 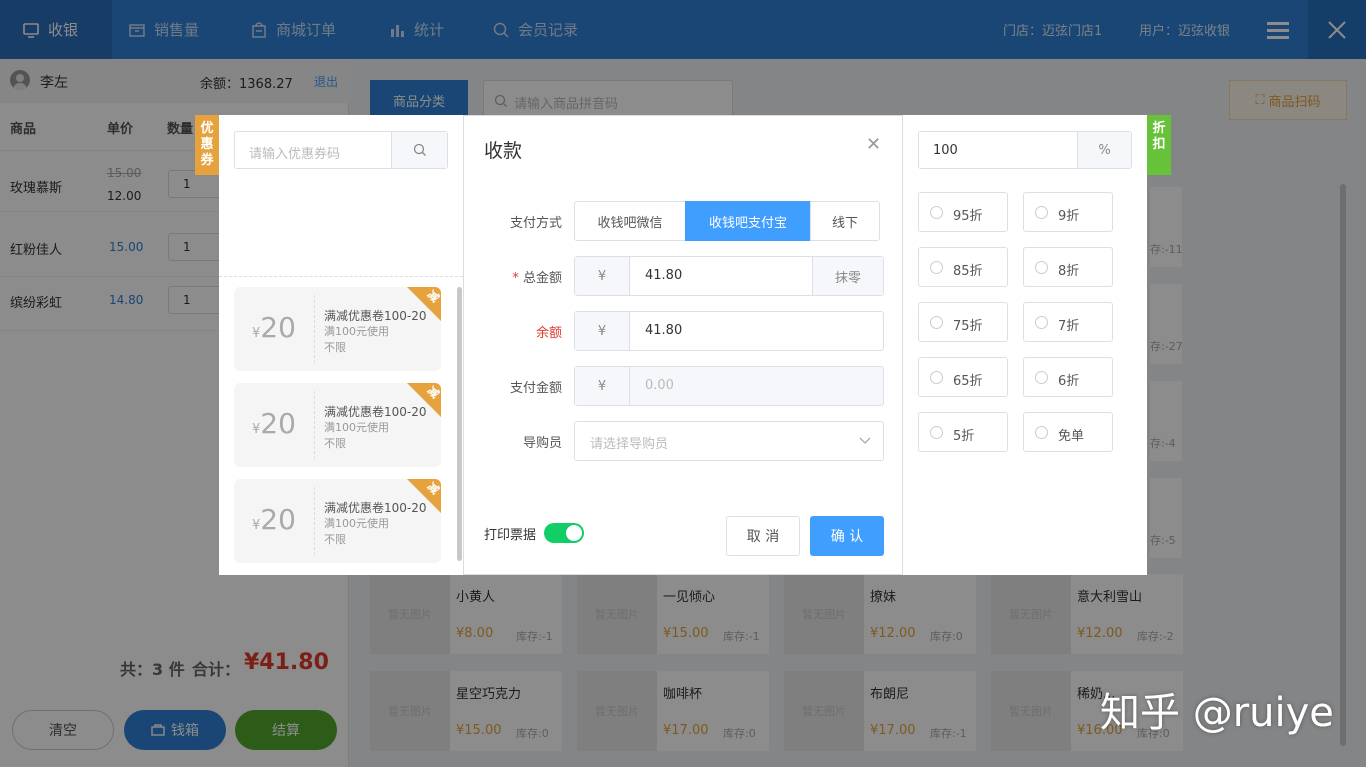 I want to click on coupon-code-input: 请输入优惠券码, so click(x=341, y=150).